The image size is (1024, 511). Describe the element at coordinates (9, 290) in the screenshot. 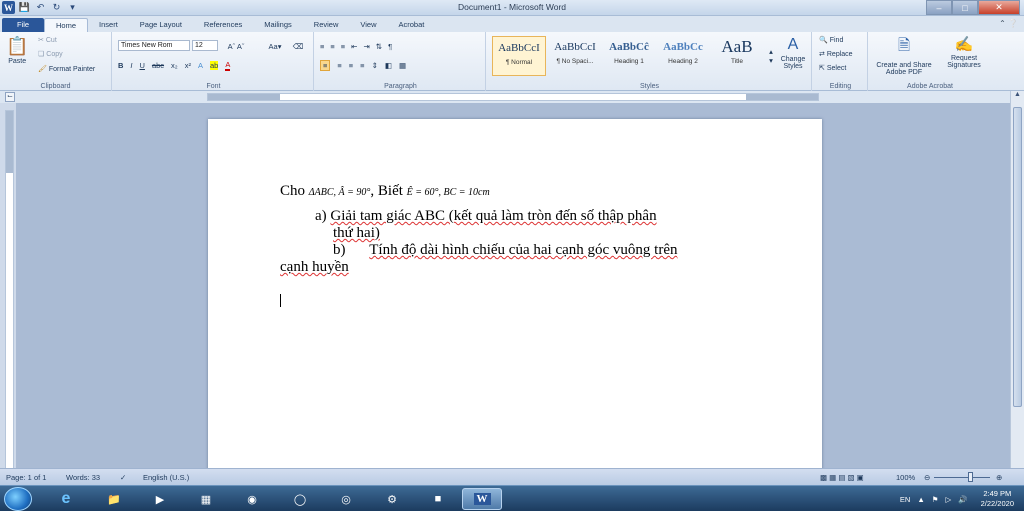

I see `vertical-ruler` at that location.